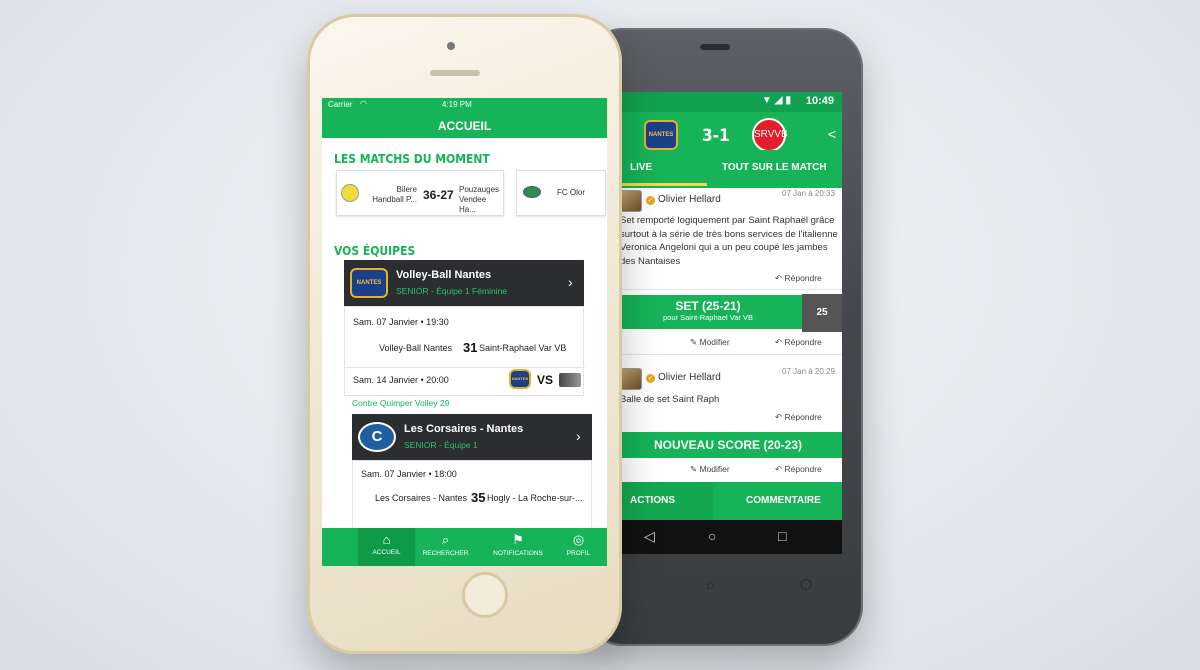  I want to click on wifi-icon: ◠, so click(363, 103).